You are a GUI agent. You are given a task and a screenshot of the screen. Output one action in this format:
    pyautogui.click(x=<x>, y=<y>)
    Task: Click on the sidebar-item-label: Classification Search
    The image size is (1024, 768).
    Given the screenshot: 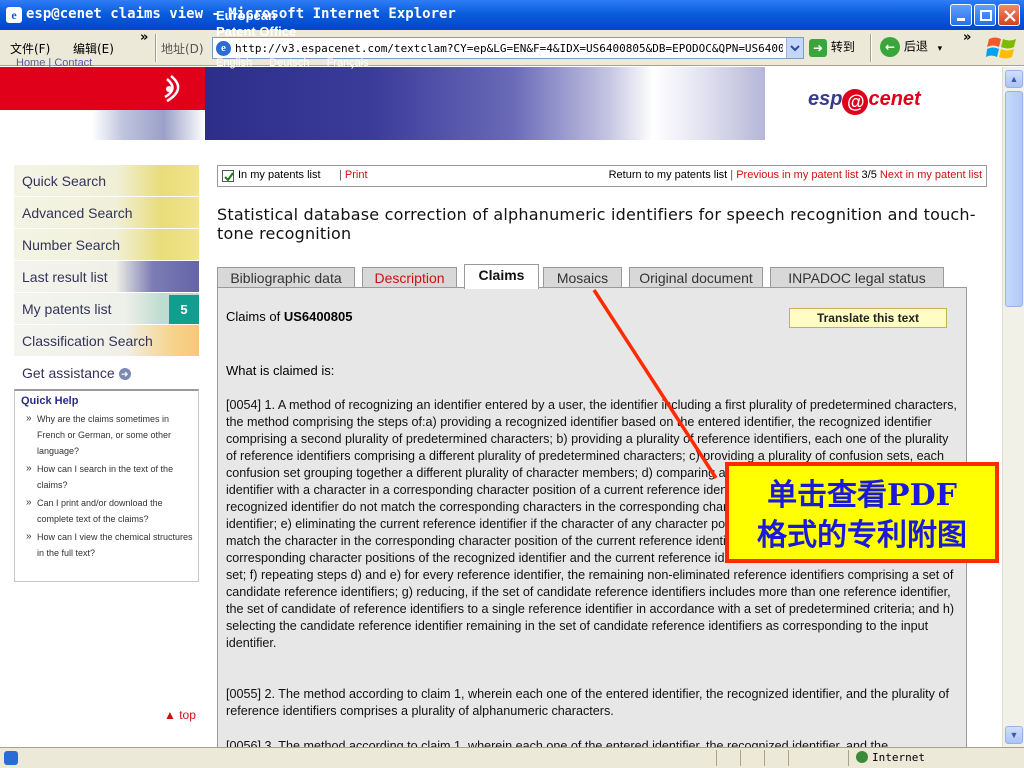 What is the action you would take?
    pyautogui.click(x=87, y=341)
    